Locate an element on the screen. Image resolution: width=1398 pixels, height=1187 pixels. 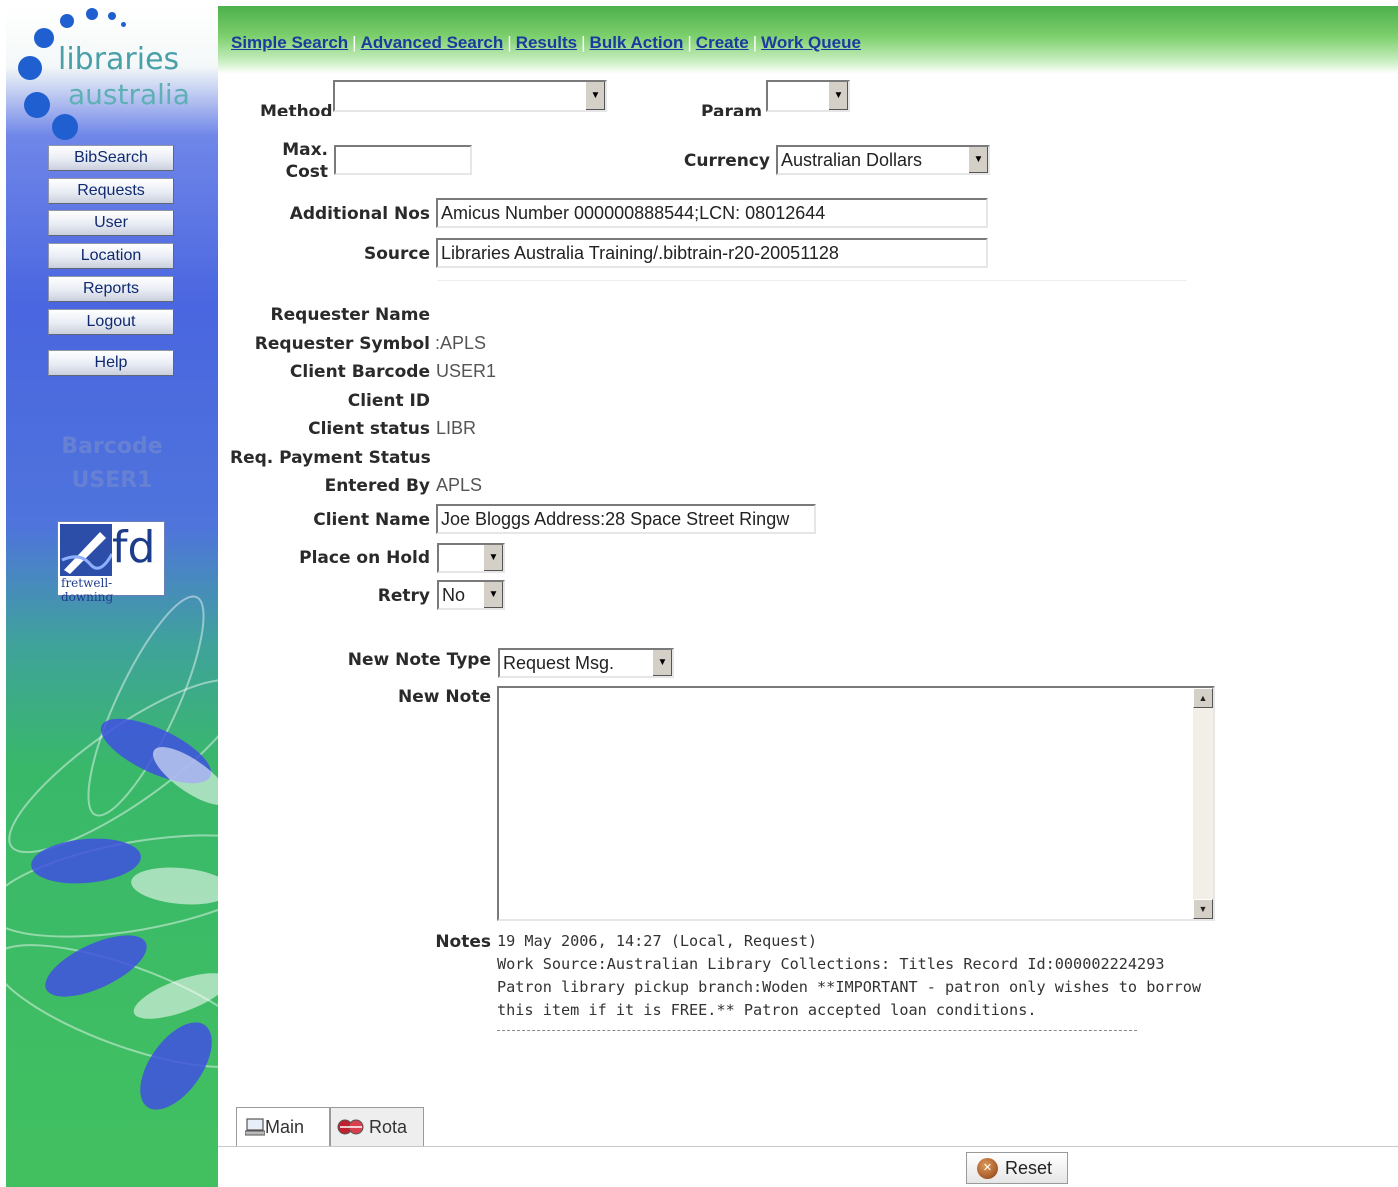
reset-button: ✕ Reset is located at coordinates (1017, 1168).